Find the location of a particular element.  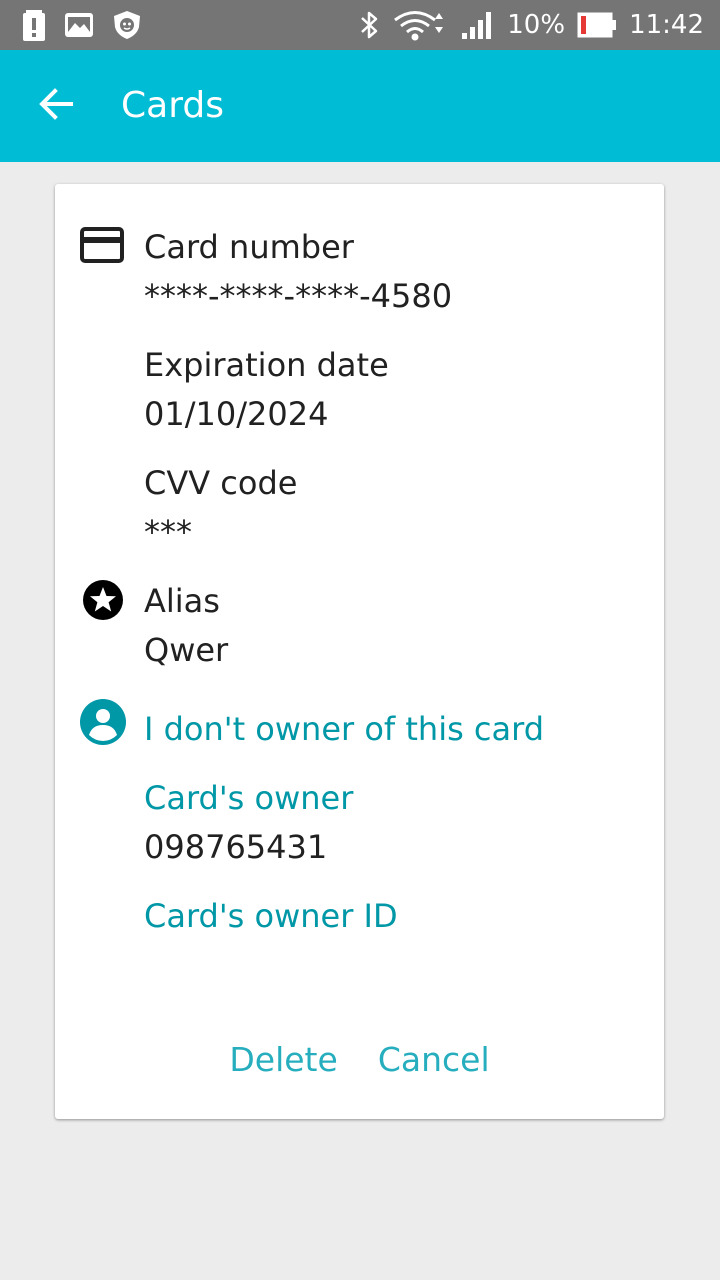

bluetooth-icon is located at coordinates (369, 25).